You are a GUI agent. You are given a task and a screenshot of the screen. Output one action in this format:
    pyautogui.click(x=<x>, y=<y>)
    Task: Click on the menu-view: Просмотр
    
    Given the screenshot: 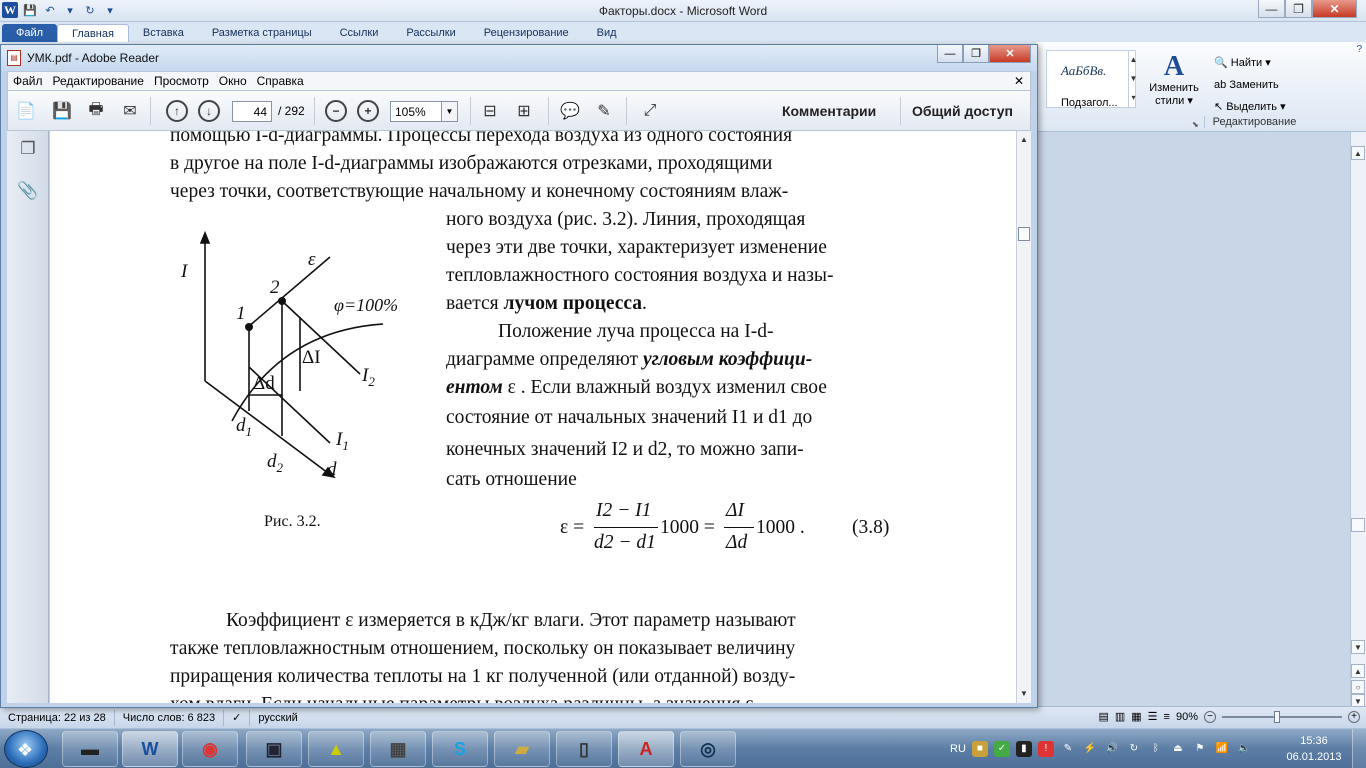 What is the action you would take?
    pyautogui.click(x=181, y=81)
    